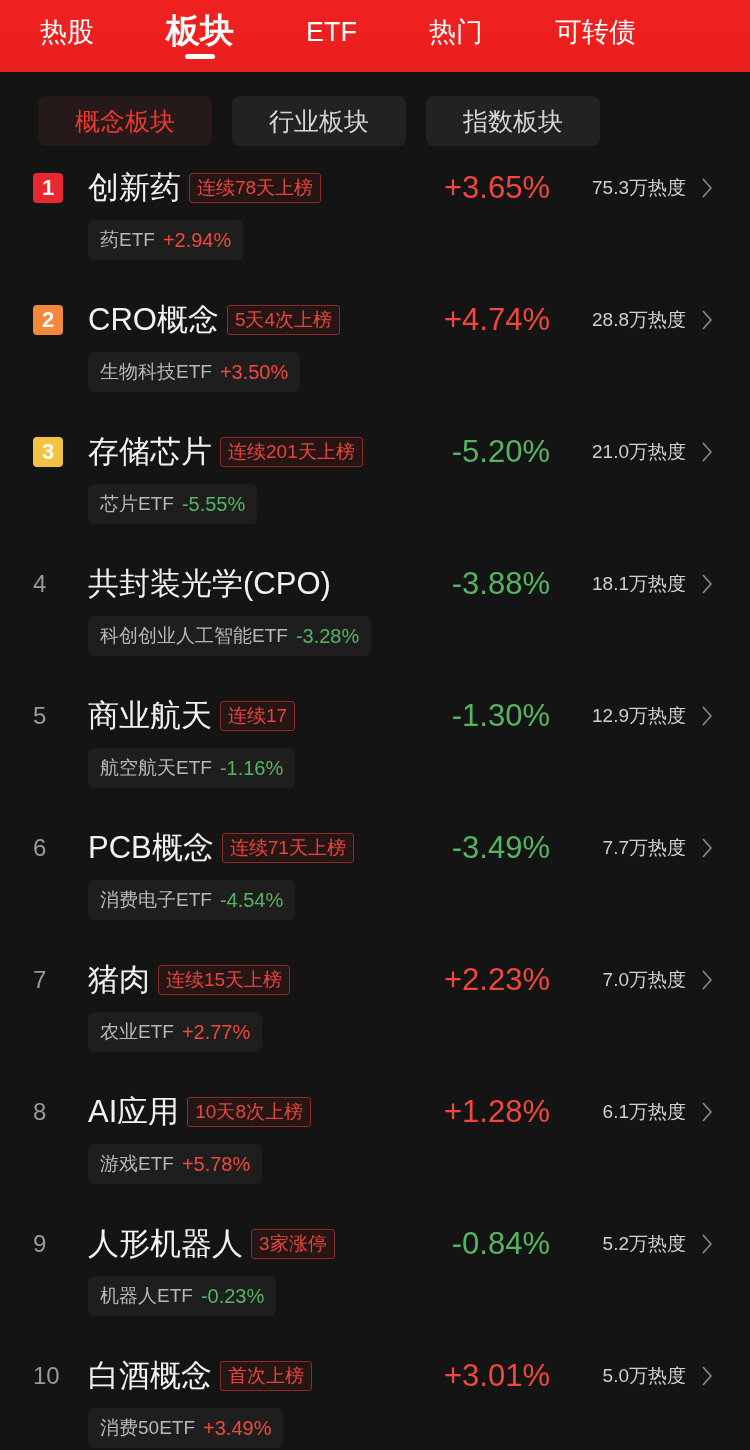 Image resolution: width=750 pixels, height=1450 pixels. Describe the element at coordinates (331, 29) in the screenshot. I see `header-tab: ETF` at that location.